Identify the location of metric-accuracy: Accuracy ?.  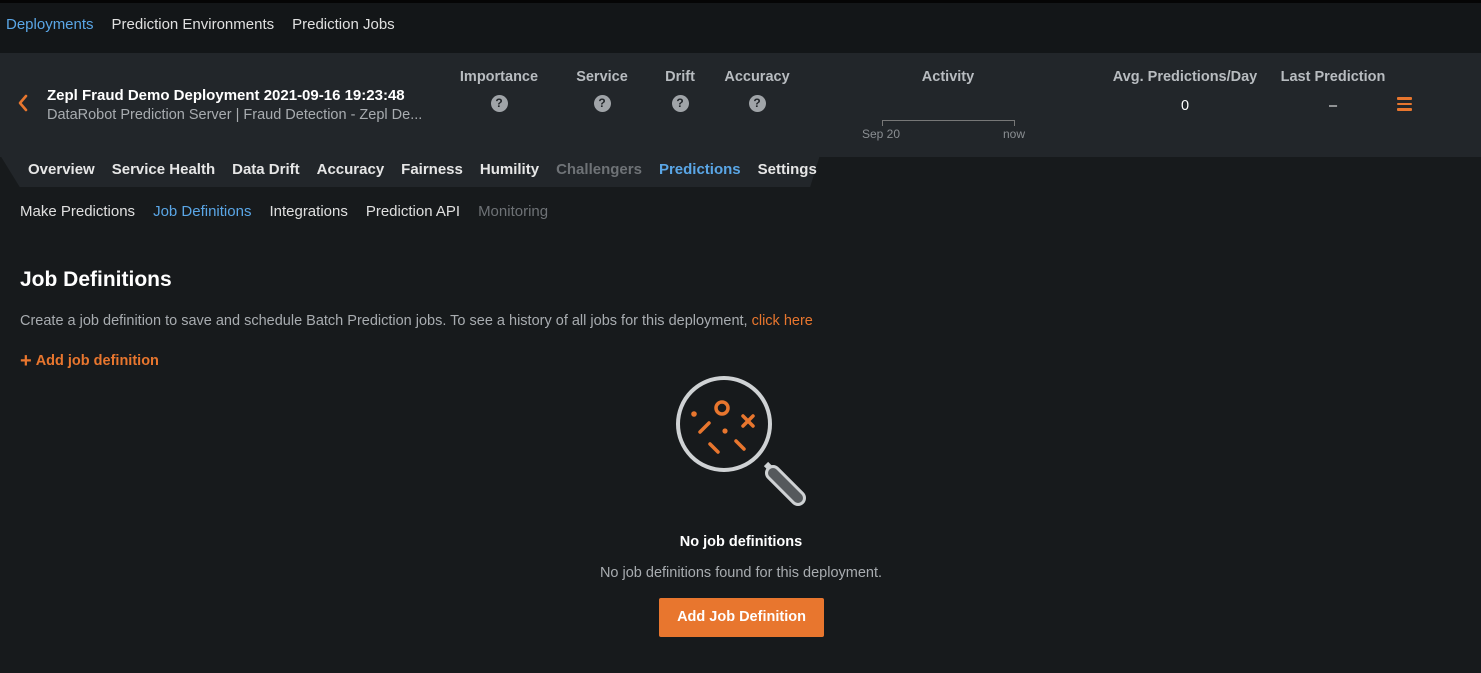
(757, 90).